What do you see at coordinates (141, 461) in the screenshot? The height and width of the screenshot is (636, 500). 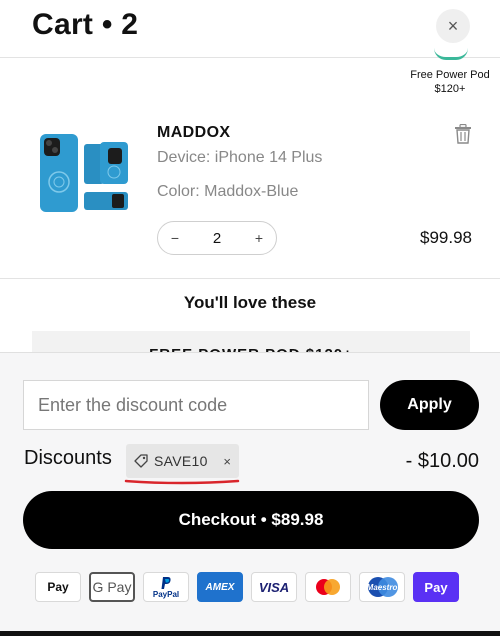 I see `tag-icon` at bounding box center [141, 461].